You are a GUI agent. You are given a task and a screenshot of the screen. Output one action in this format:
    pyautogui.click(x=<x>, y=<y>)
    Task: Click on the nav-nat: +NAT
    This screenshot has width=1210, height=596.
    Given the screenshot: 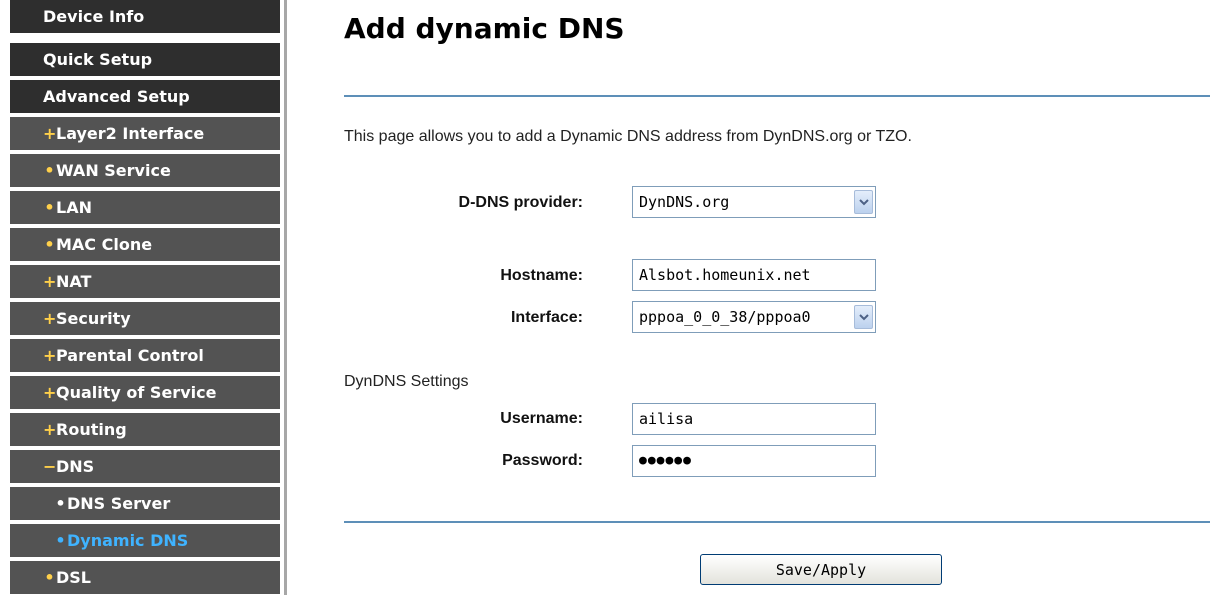 What is the action you would take?
    pyautogui.click(x=145, y=282)
    